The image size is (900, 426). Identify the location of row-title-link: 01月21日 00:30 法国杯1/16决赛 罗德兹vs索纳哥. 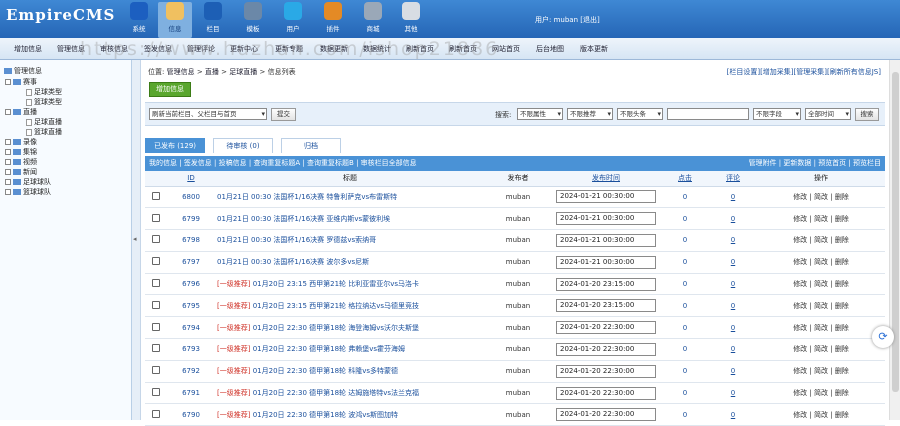
(296, 240).